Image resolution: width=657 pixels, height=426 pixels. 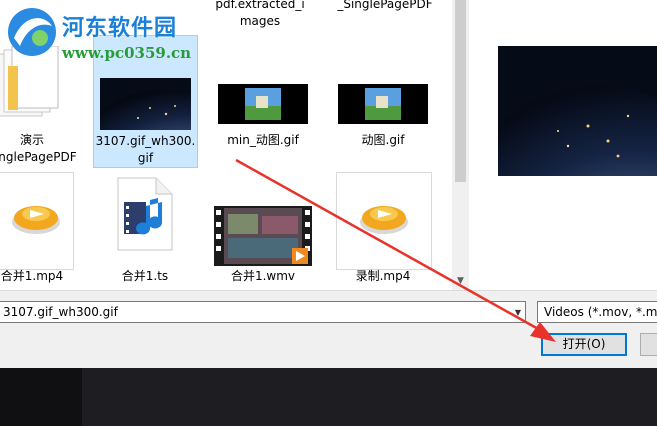 I want to click on earth-night-thumbnail, so click(x=145, y=104).